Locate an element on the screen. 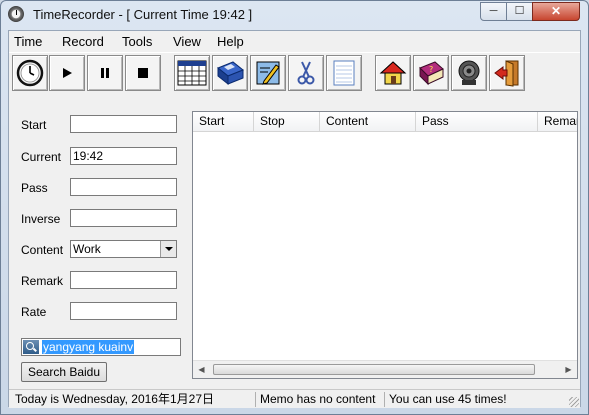  content-select: Work is located at coordinates (123, 249).